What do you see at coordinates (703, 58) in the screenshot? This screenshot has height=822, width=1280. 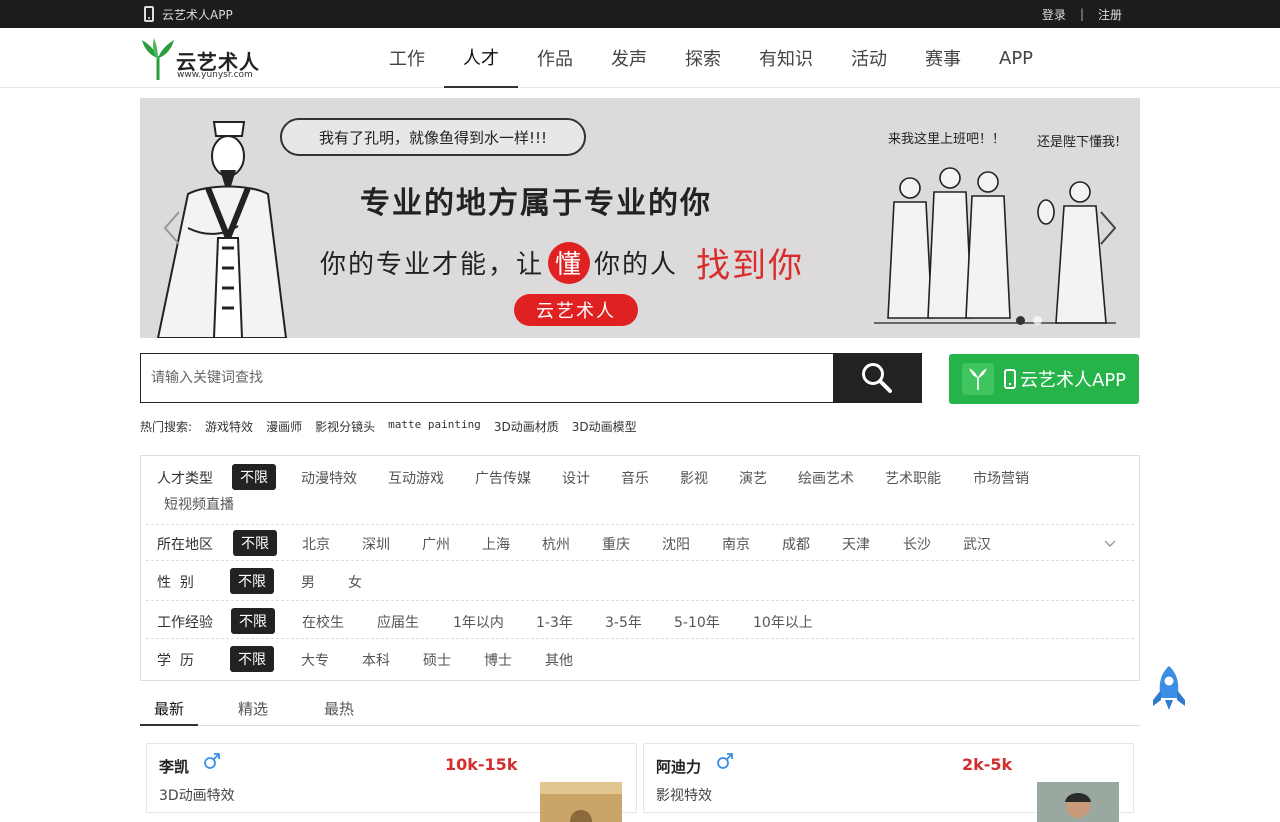 I see `nav-item-explore: 探索` at bounding box center [703, 58].